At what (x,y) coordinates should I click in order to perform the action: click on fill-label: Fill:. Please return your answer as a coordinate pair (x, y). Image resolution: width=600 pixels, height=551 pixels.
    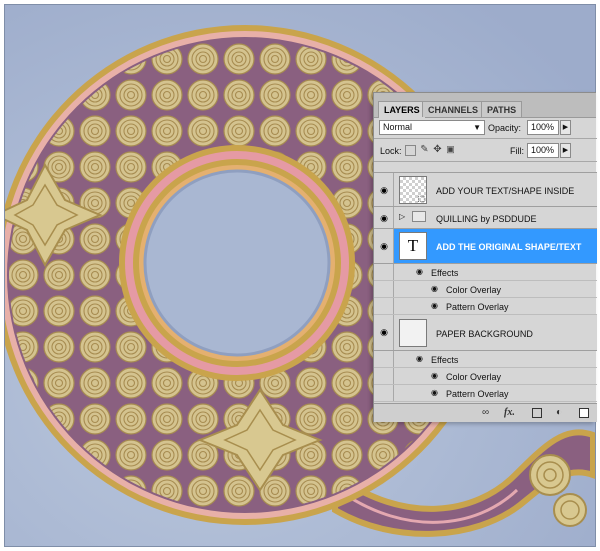
    Looking at the image, I should click on (517, 151).